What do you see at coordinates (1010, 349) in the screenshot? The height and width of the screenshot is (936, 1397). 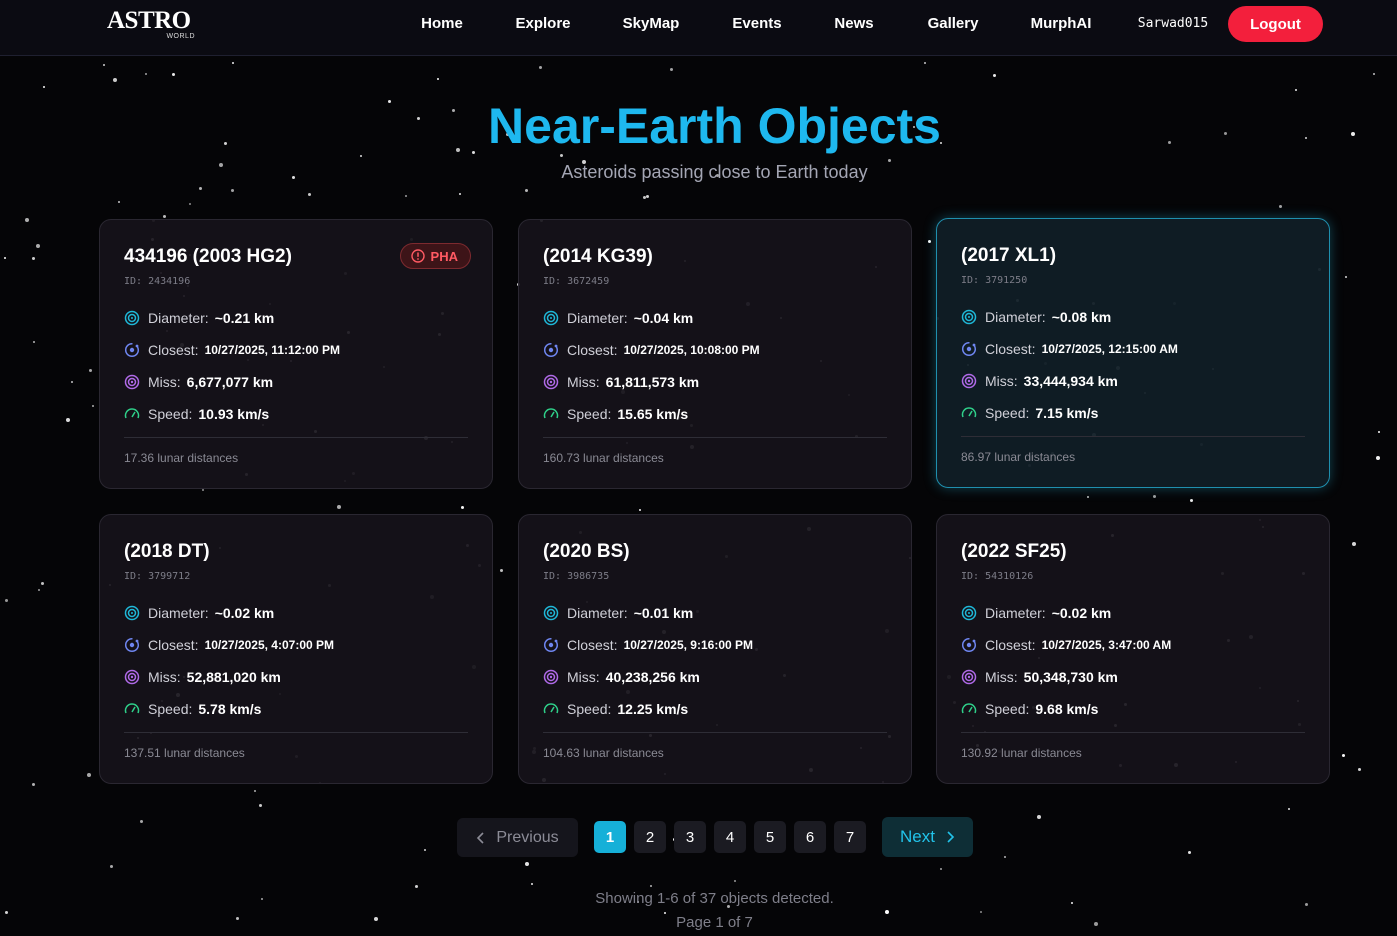 I see `closest-label: Closest:` at bounding box center [1010, 349].